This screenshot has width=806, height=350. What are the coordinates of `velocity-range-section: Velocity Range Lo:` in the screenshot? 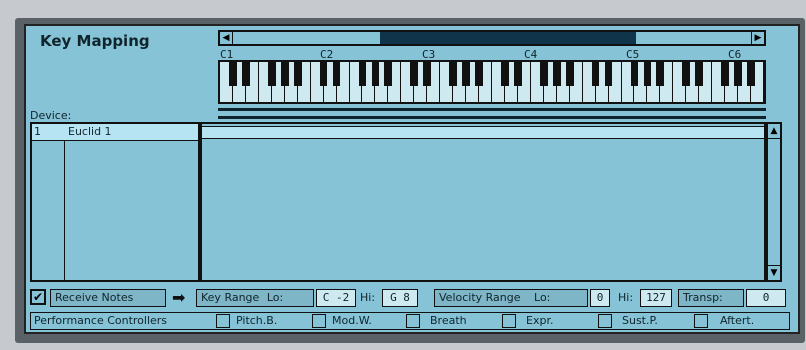 It's located at (511, 298).